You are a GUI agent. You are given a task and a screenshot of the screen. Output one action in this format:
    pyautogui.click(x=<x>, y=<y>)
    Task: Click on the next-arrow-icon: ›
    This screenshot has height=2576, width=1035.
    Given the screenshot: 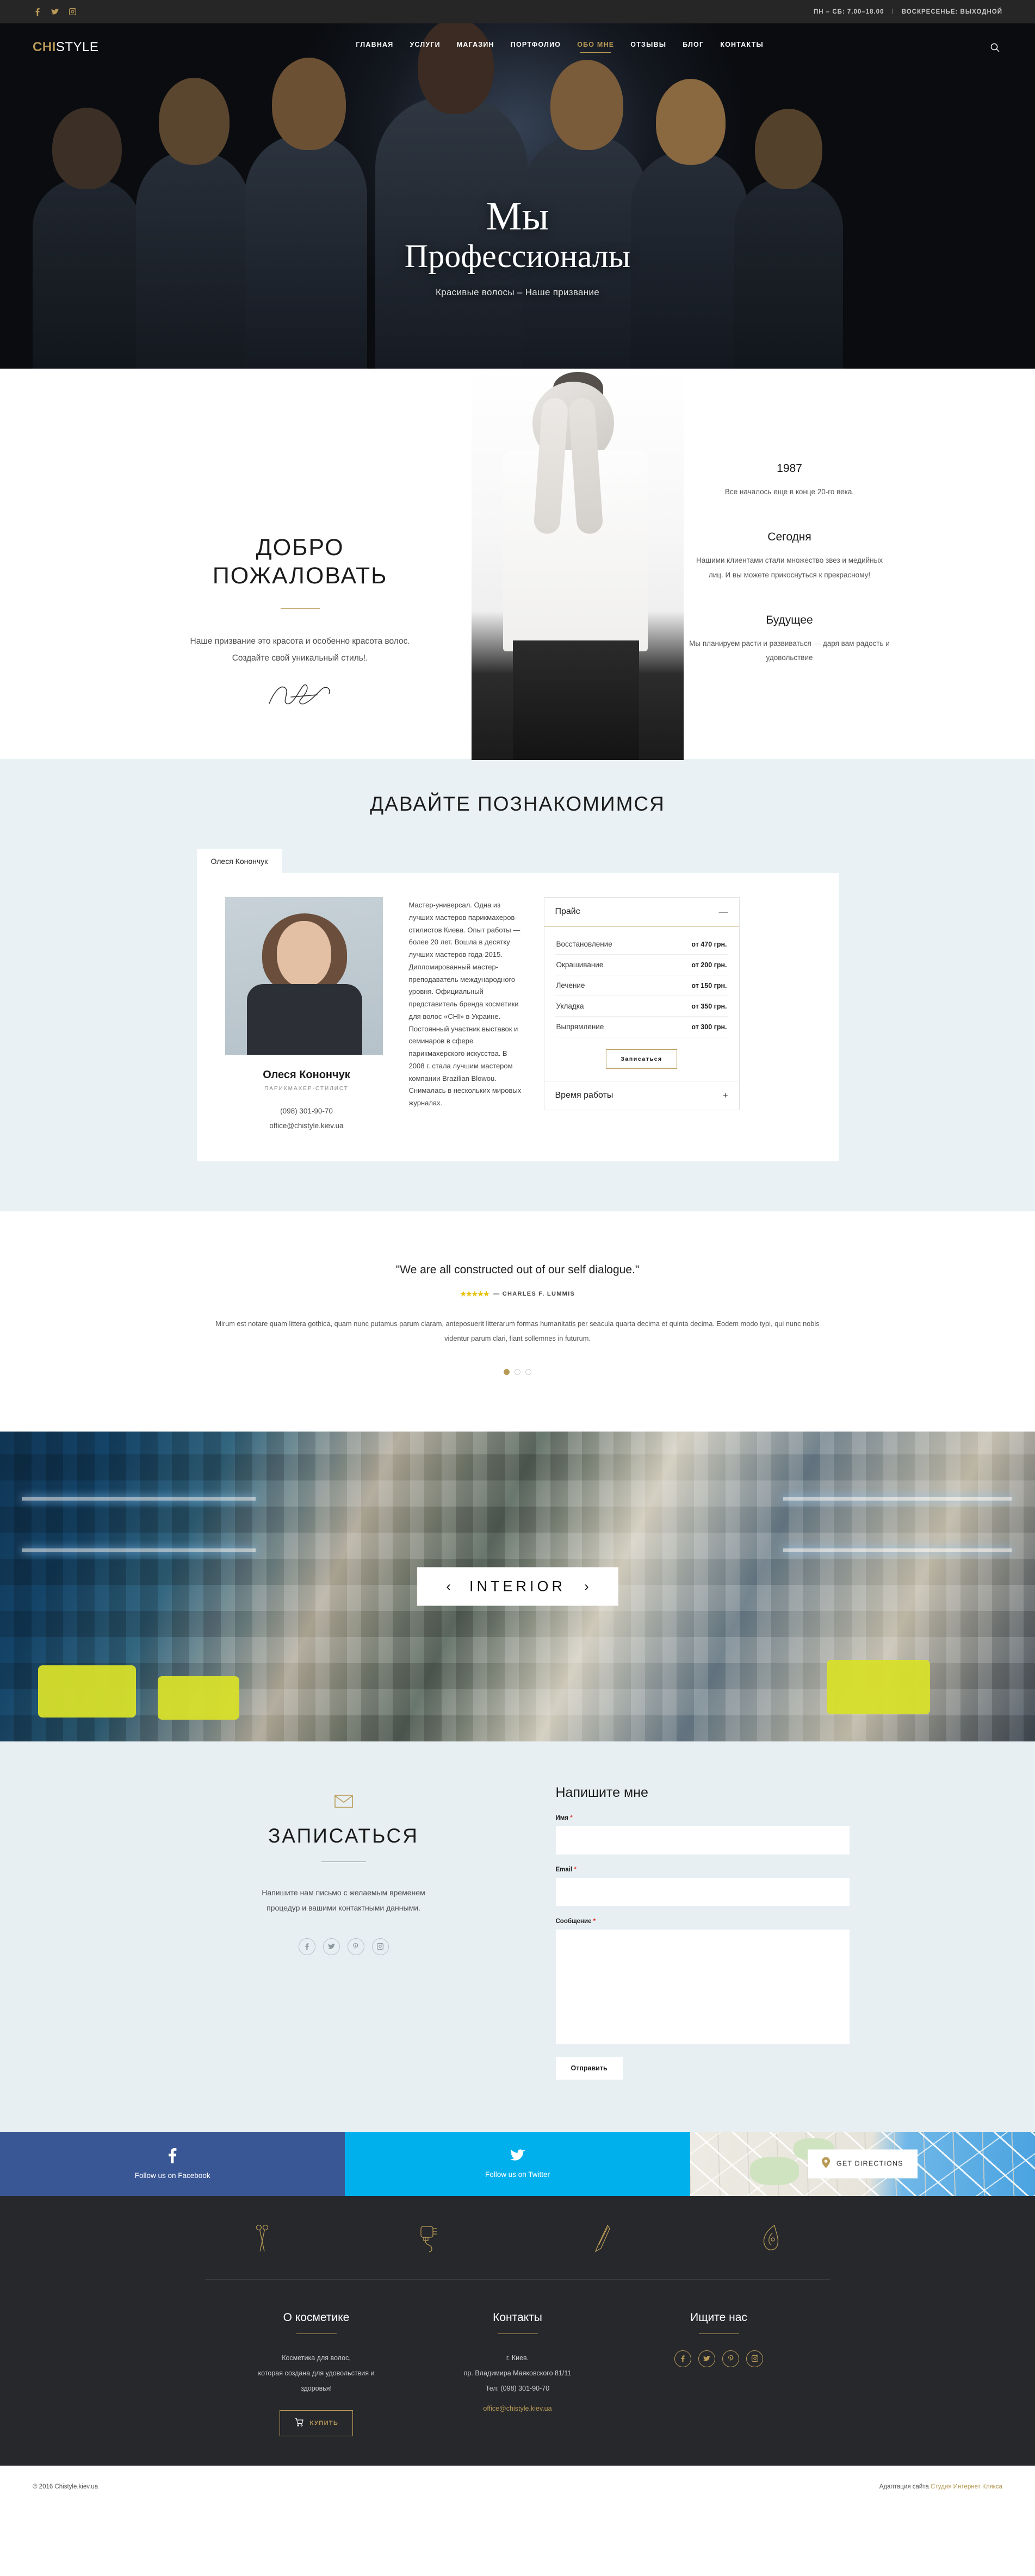 What is the action you would take?
    pyautogui.click(x=586, y=1586)
    